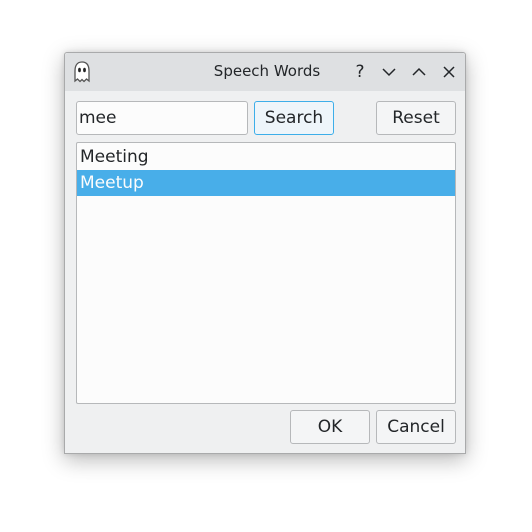  Describe the element at coordinates (294, 118) in the screenshot. I see `search-button: Search` at that location.